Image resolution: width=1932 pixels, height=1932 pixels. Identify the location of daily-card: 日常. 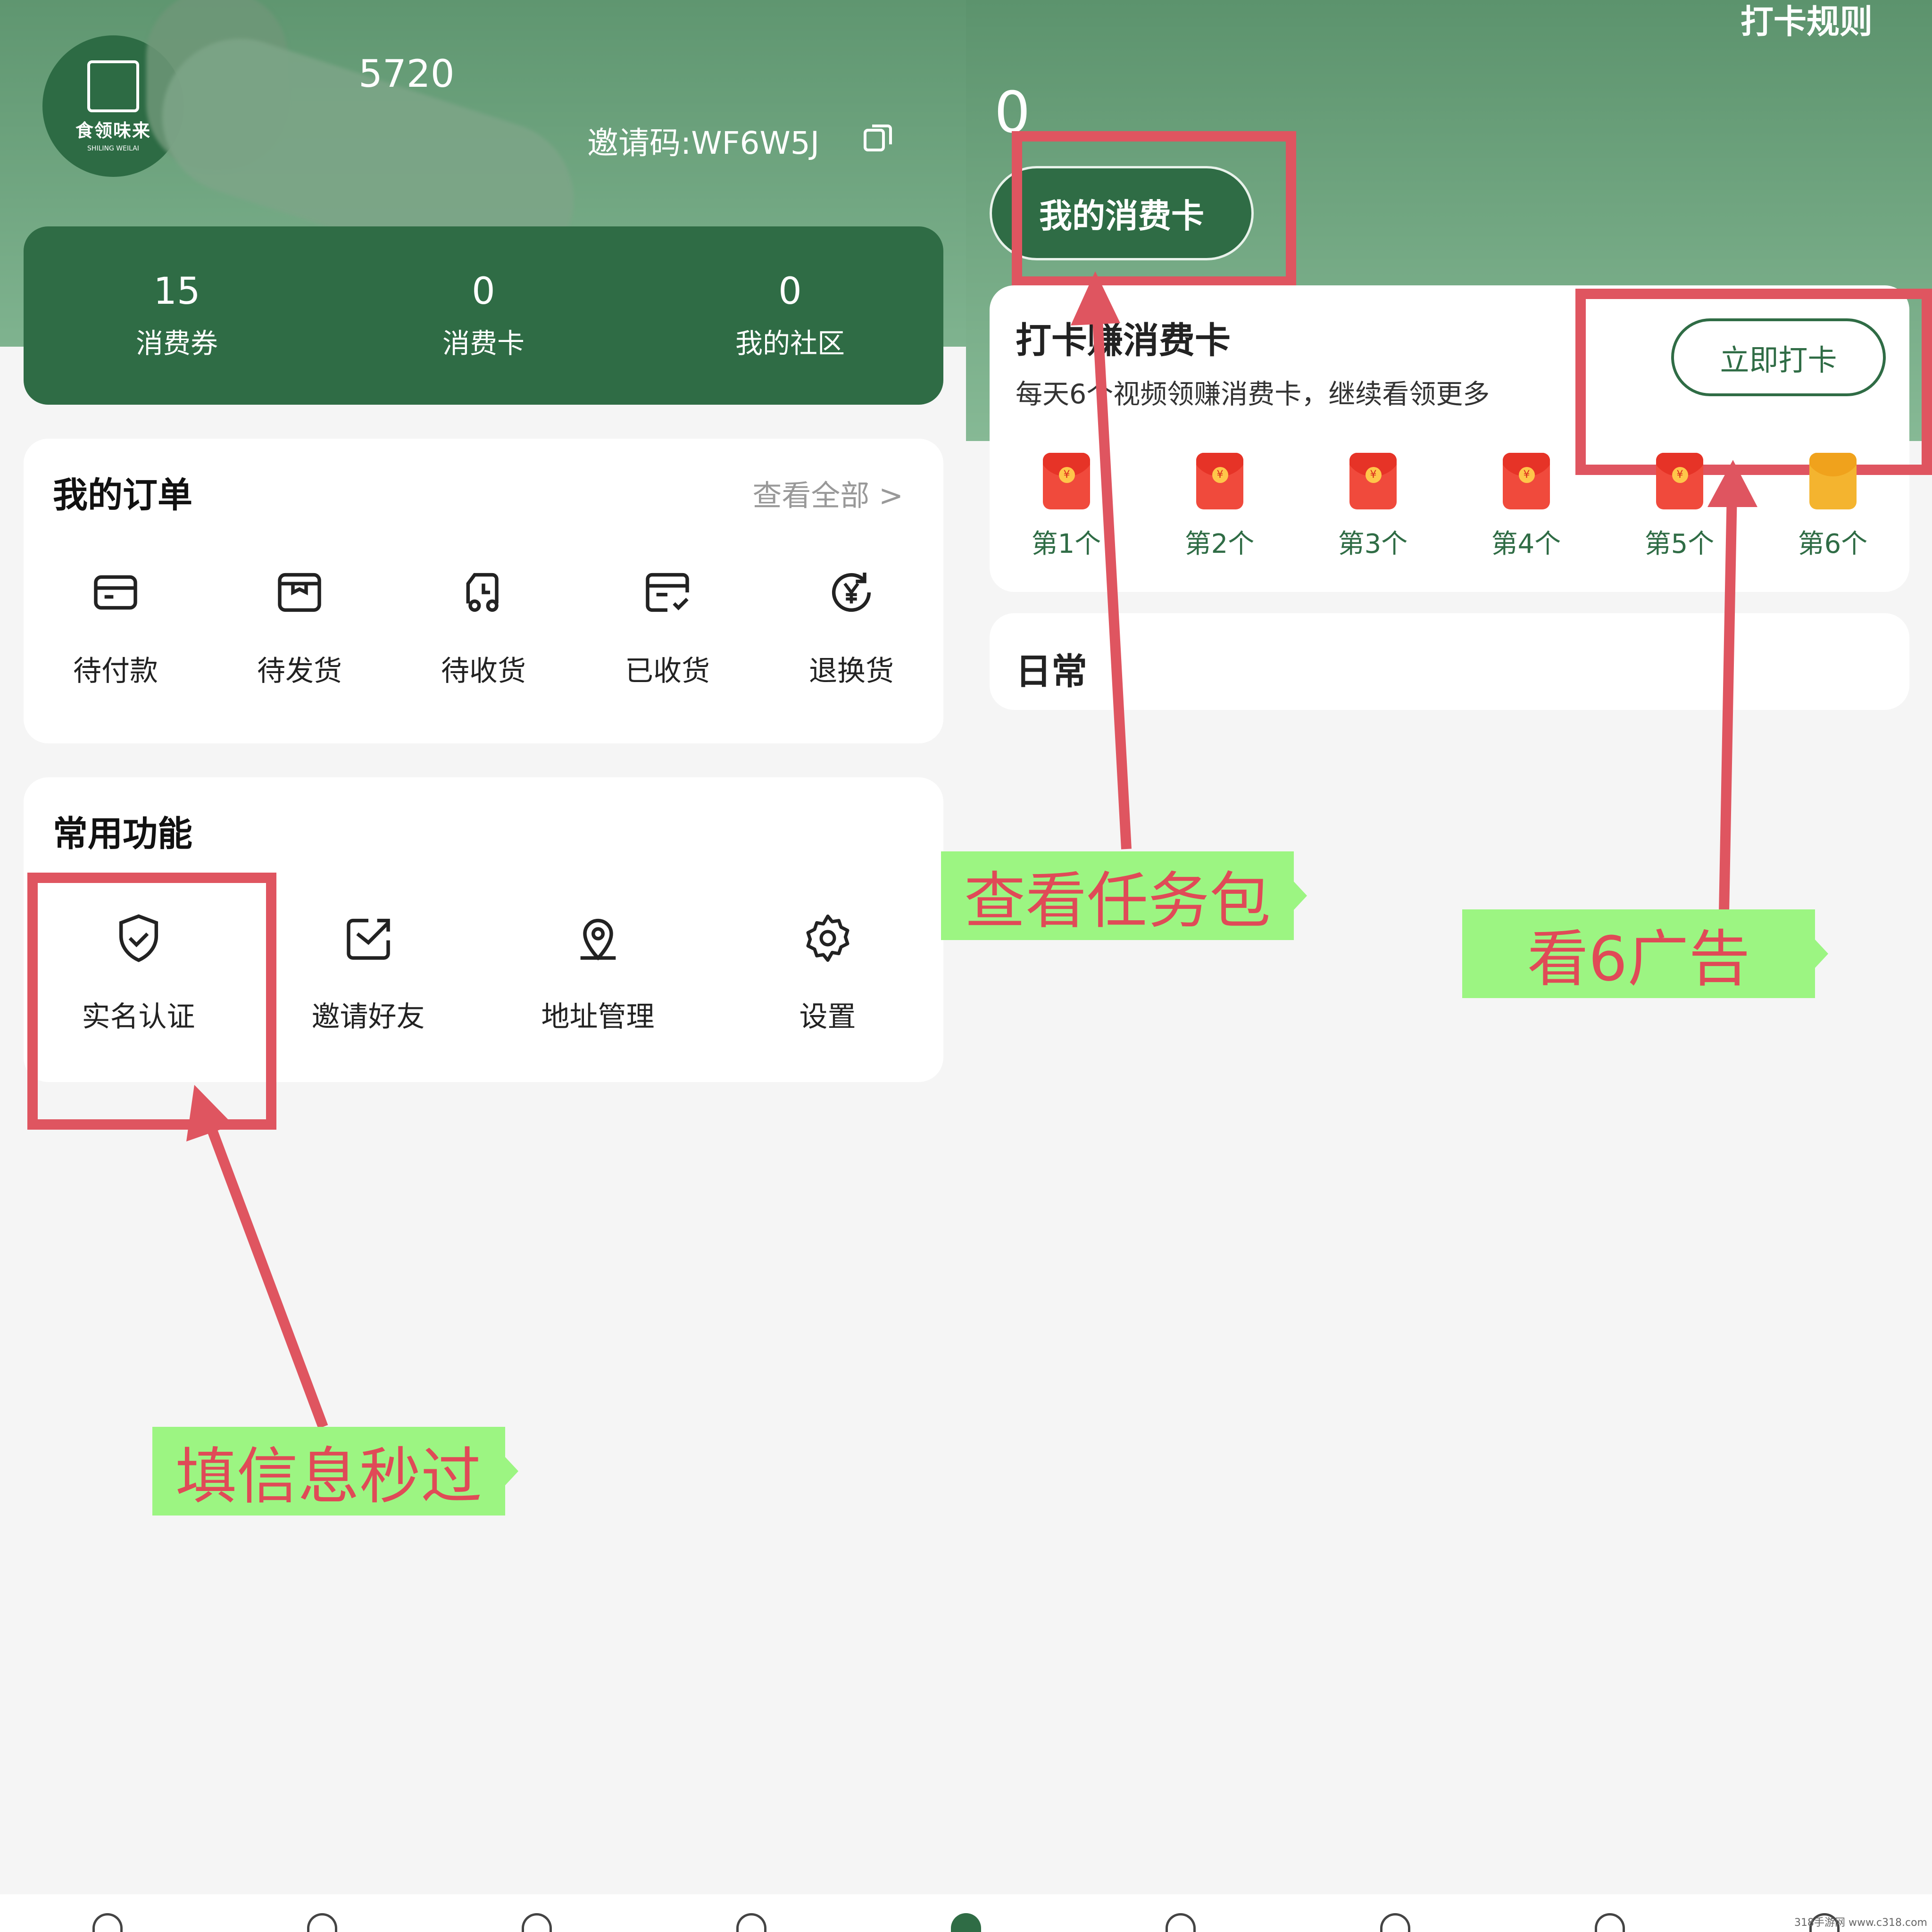
(1449, 661).